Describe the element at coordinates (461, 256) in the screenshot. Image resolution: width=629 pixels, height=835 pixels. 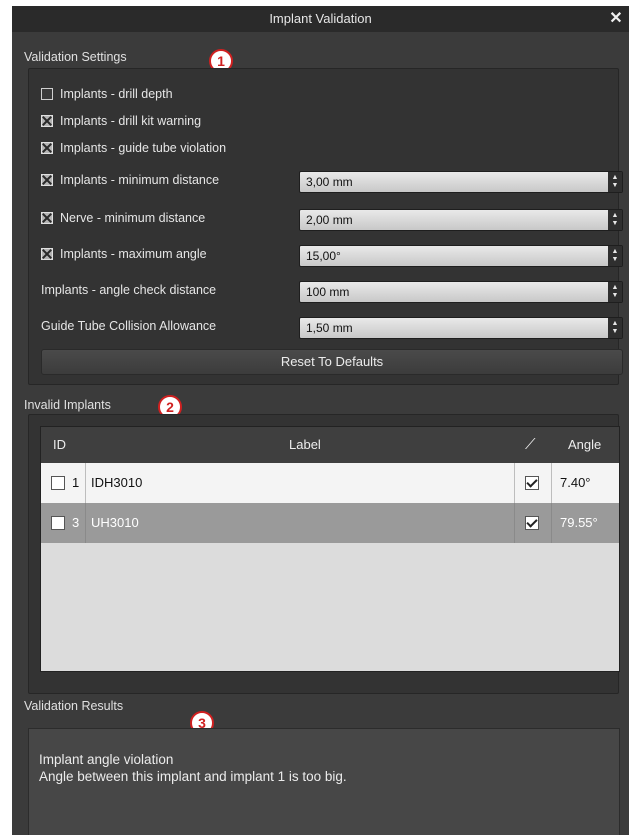
I see `implants-max-angle-spinbox: 15,00° ▲ ▼` at that location.